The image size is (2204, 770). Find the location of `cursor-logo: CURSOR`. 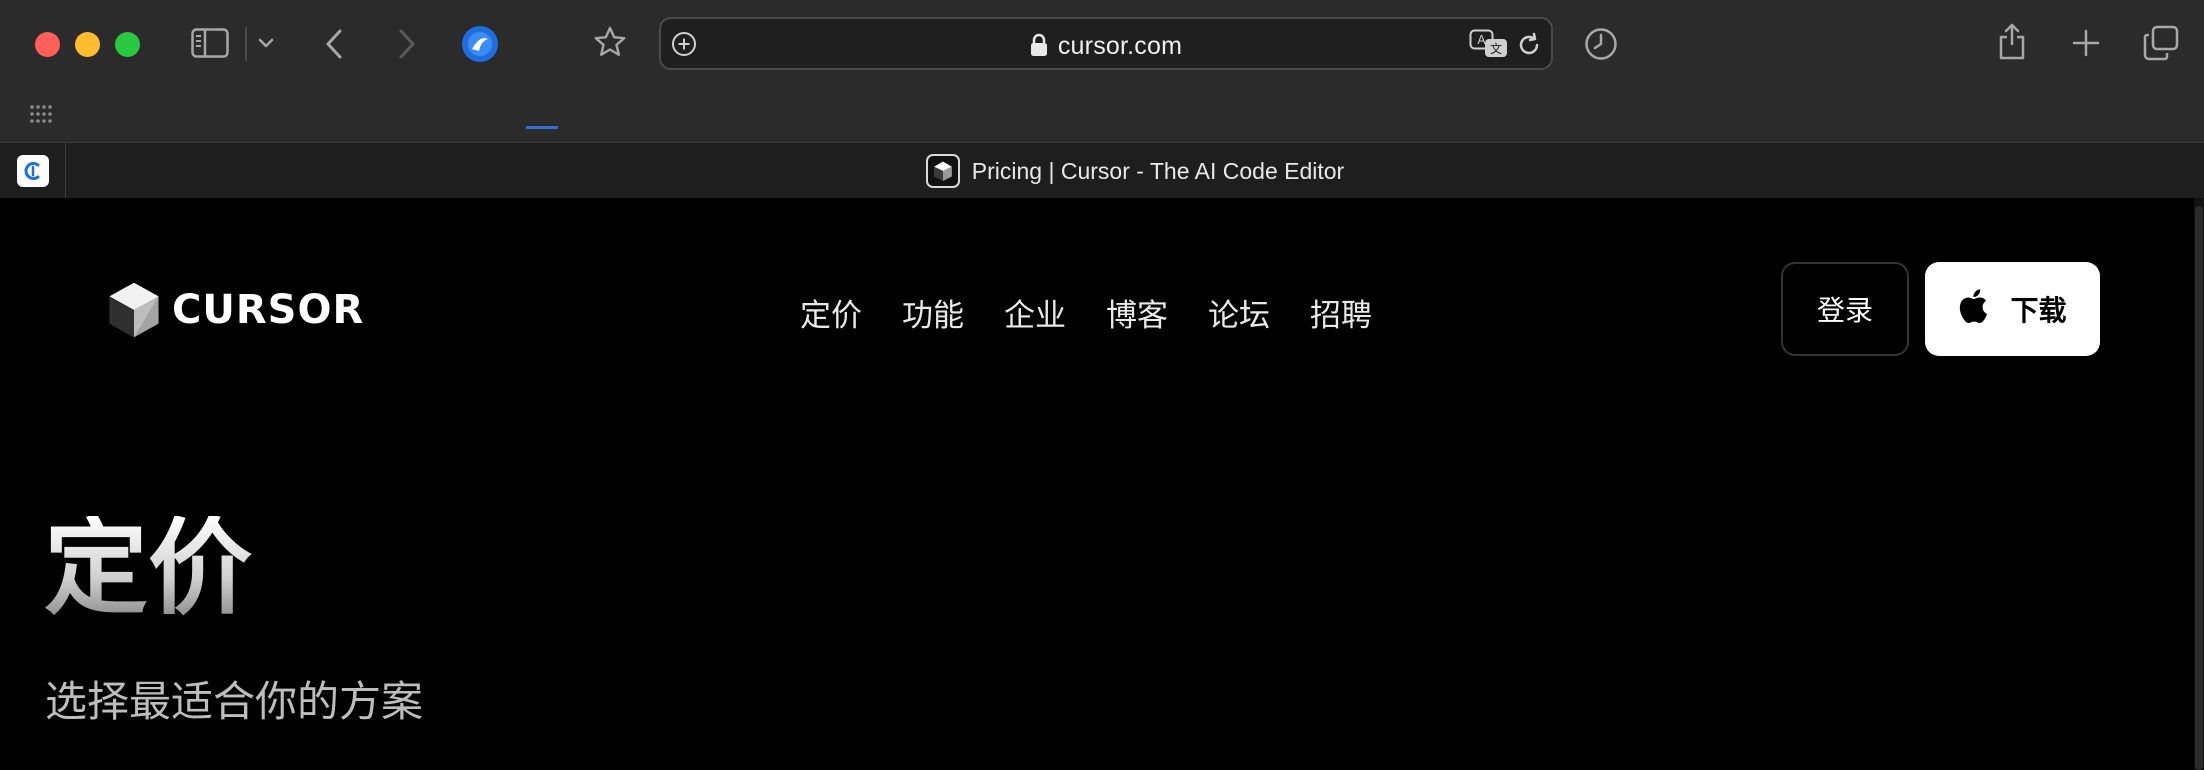

cursor-logo: CURSOR is located at coordinates (235, 310).